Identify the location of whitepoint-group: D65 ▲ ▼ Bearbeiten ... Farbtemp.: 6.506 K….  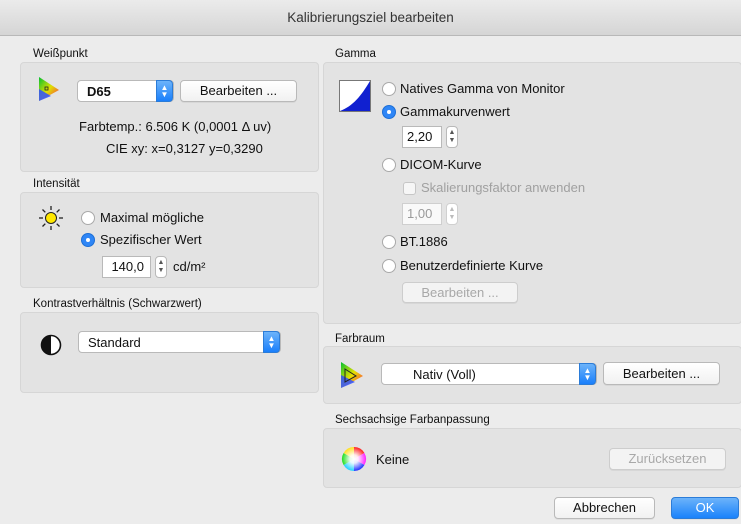
(169, 117).